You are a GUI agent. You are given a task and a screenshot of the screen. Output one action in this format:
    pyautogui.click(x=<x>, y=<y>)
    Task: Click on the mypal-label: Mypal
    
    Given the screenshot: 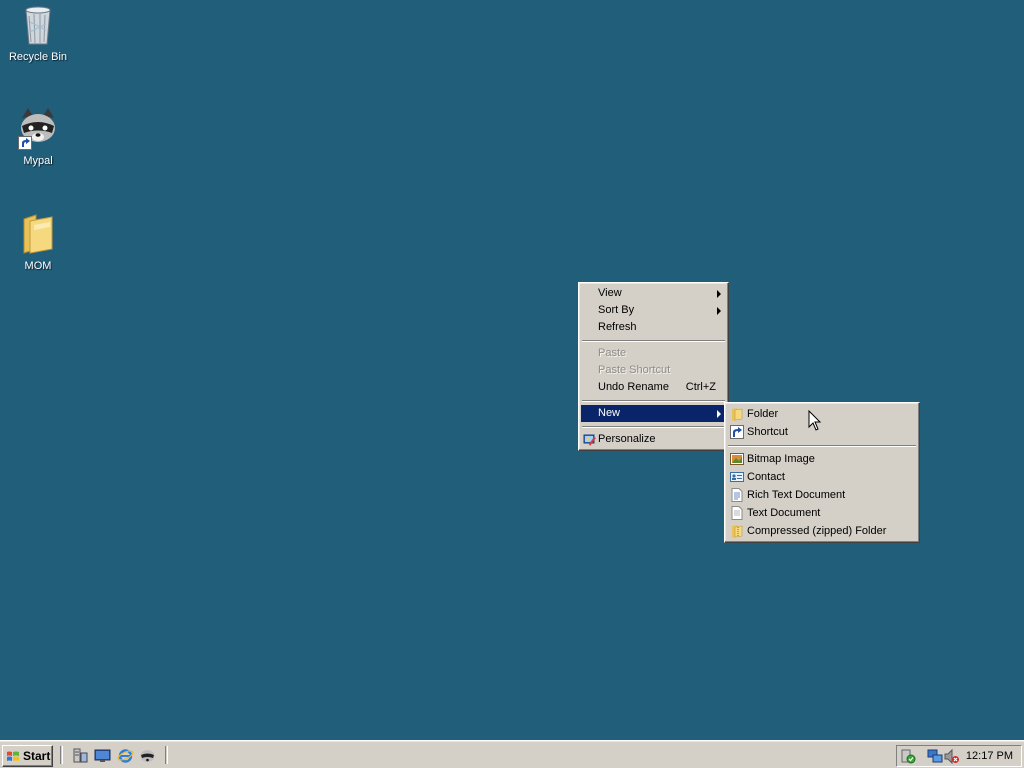 What is the action you would take?
    pyautogui.click(x=38, y=161)
    